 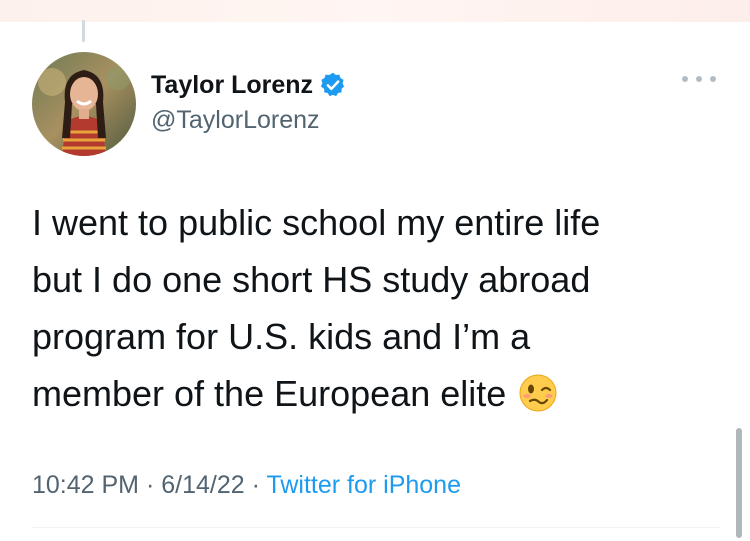 What do you see at coordinates (281, 336) in the screenshot?
I see `tweet-text-line: program for U.S. kids and I’m a` at bounding box center [281, 336].